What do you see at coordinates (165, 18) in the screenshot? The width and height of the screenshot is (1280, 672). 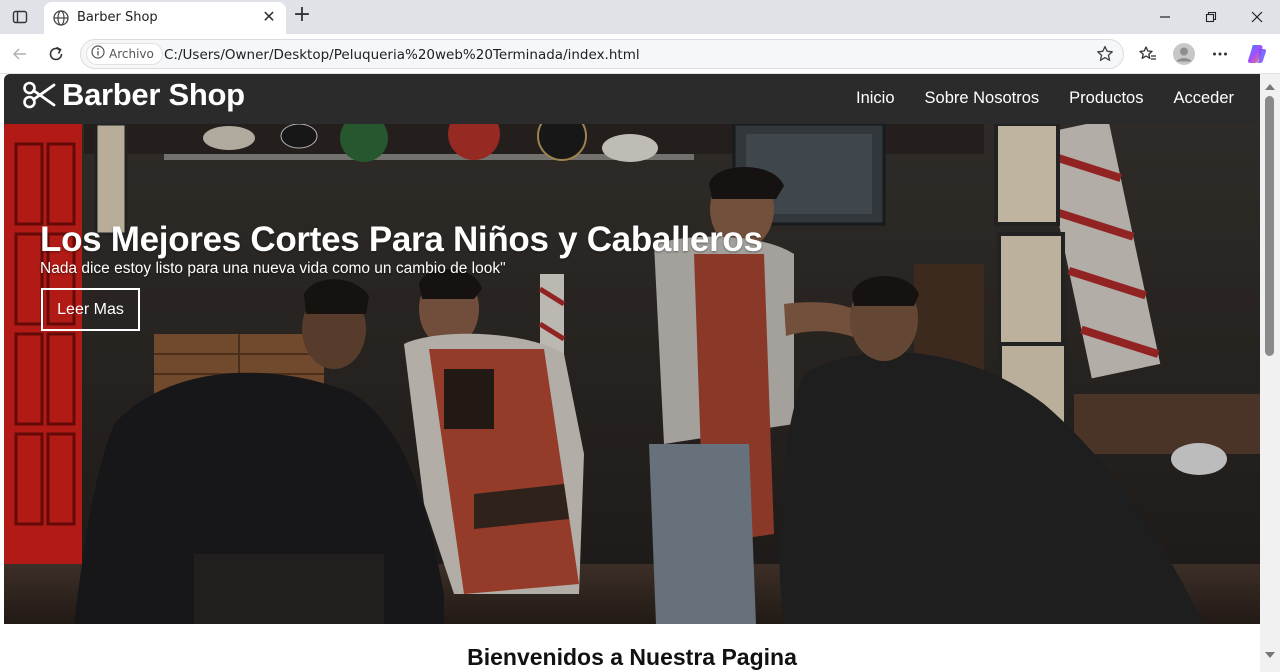 I see `browser-tab-active: Barber Shop ✕` at bounding box center [165, 18].